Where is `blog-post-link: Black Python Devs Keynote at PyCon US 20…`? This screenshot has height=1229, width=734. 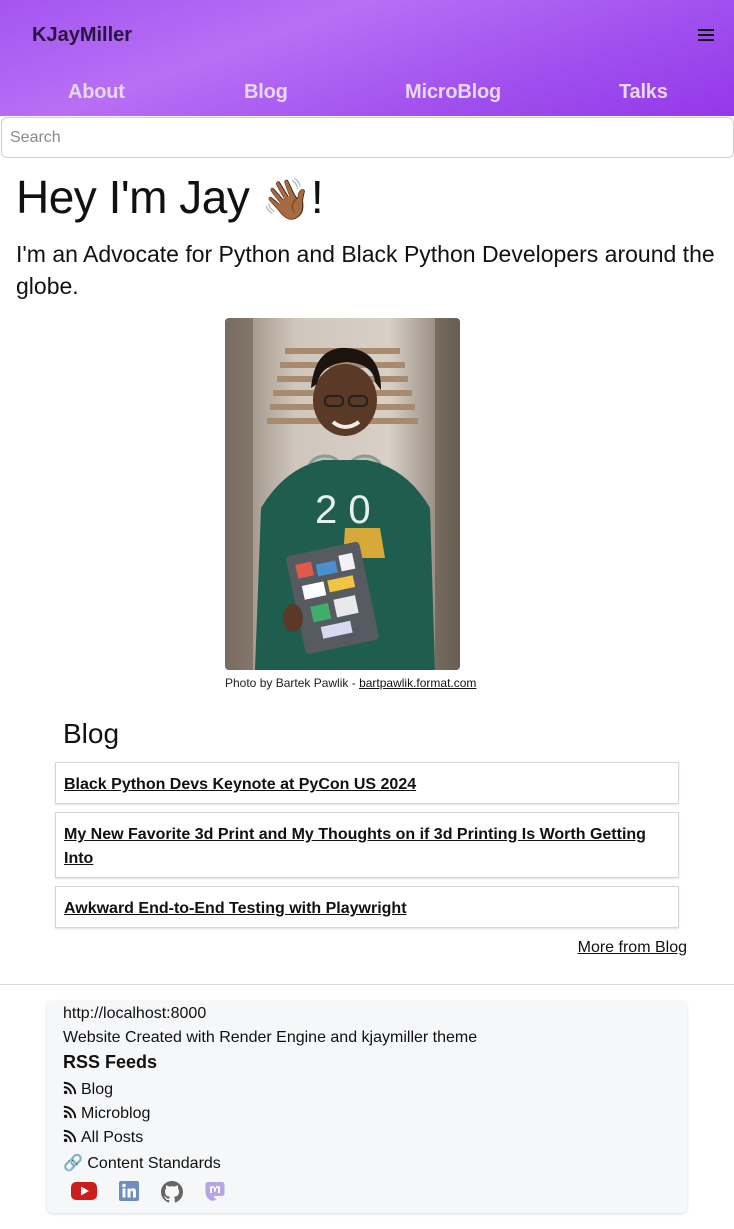 blog-post-link: Black Python Devs Keynote at PyCon US 20… is located at coordinates (240, 784).